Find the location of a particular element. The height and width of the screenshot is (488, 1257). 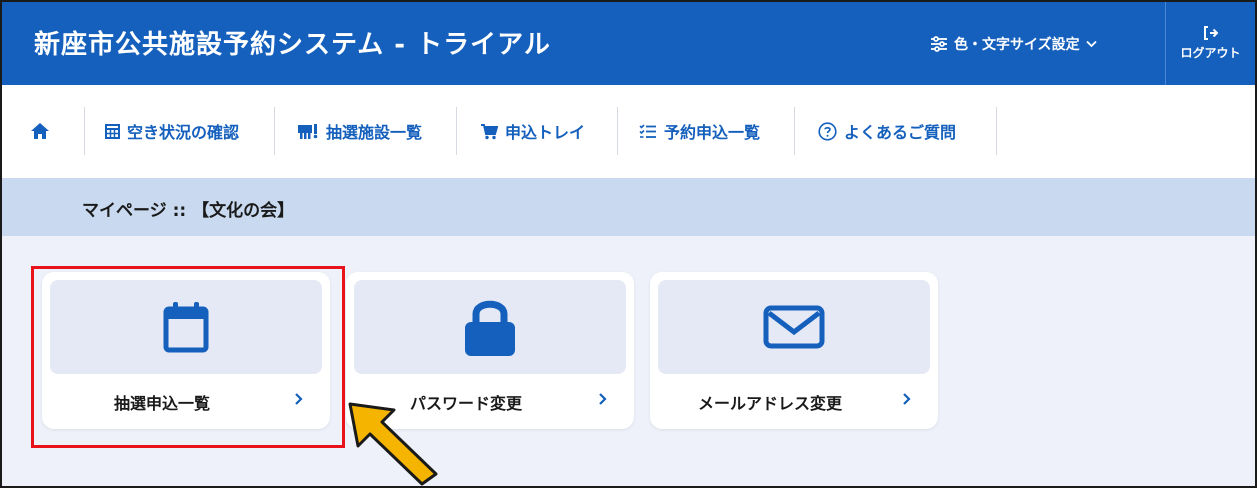

nav-lottery-facilities-label: 抽選施設一覧 is located at coordinates (374, 132).